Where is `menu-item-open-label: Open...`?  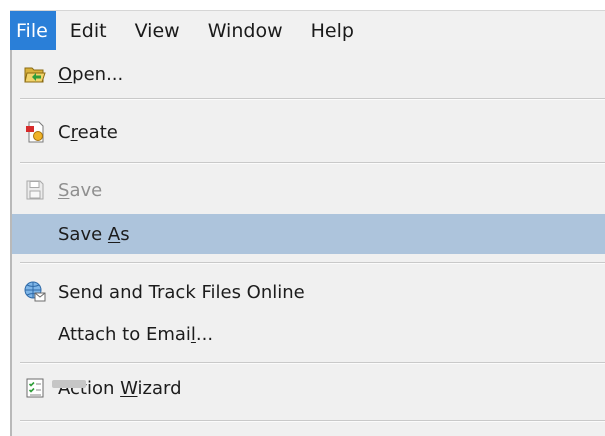 menu-item-open-label: Open... is located at coordinates (91, 74).